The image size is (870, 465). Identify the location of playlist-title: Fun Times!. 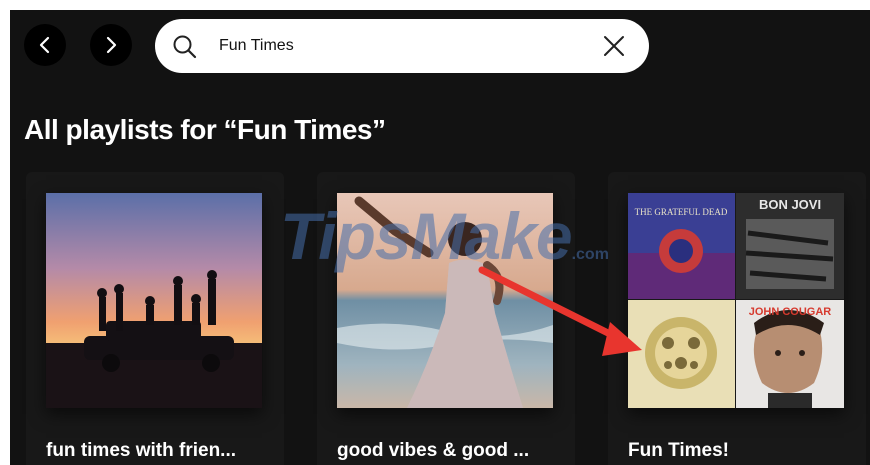
(678, 450).